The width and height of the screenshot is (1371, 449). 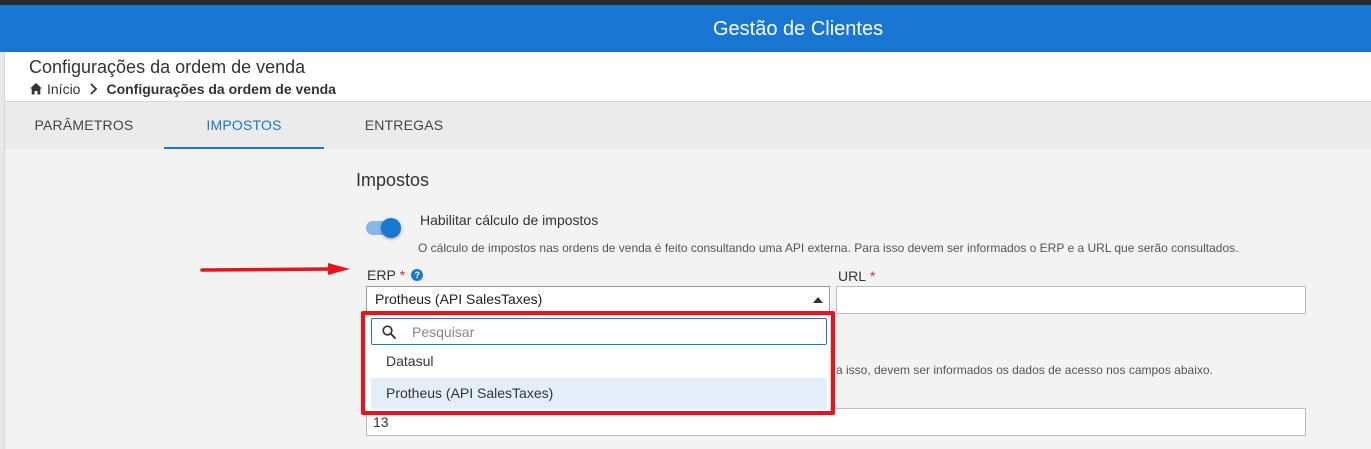 I want to click on caret-up-icon, so click(x=818, y=300).